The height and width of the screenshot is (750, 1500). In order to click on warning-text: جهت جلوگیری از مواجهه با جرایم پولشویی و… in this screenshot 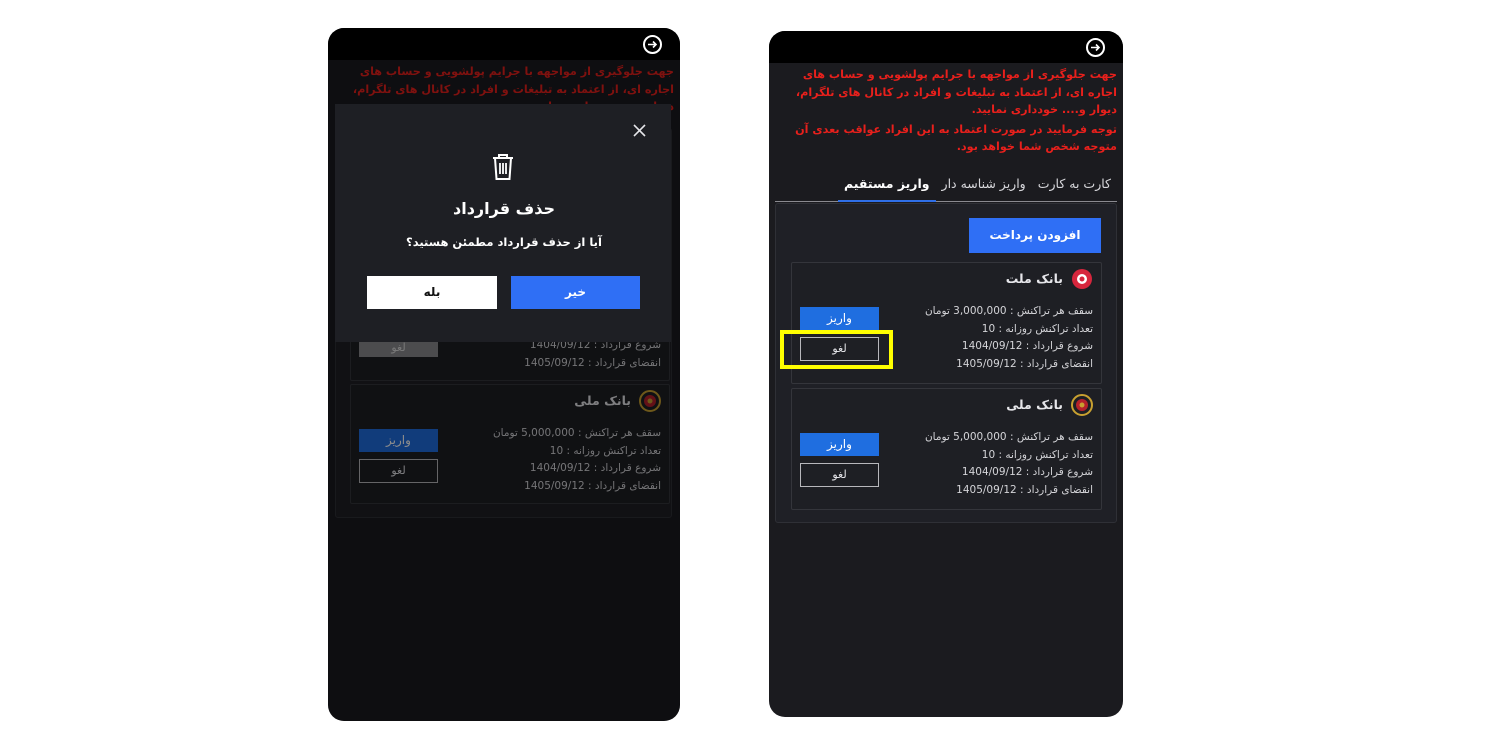, I will do `click(946, 109)`.